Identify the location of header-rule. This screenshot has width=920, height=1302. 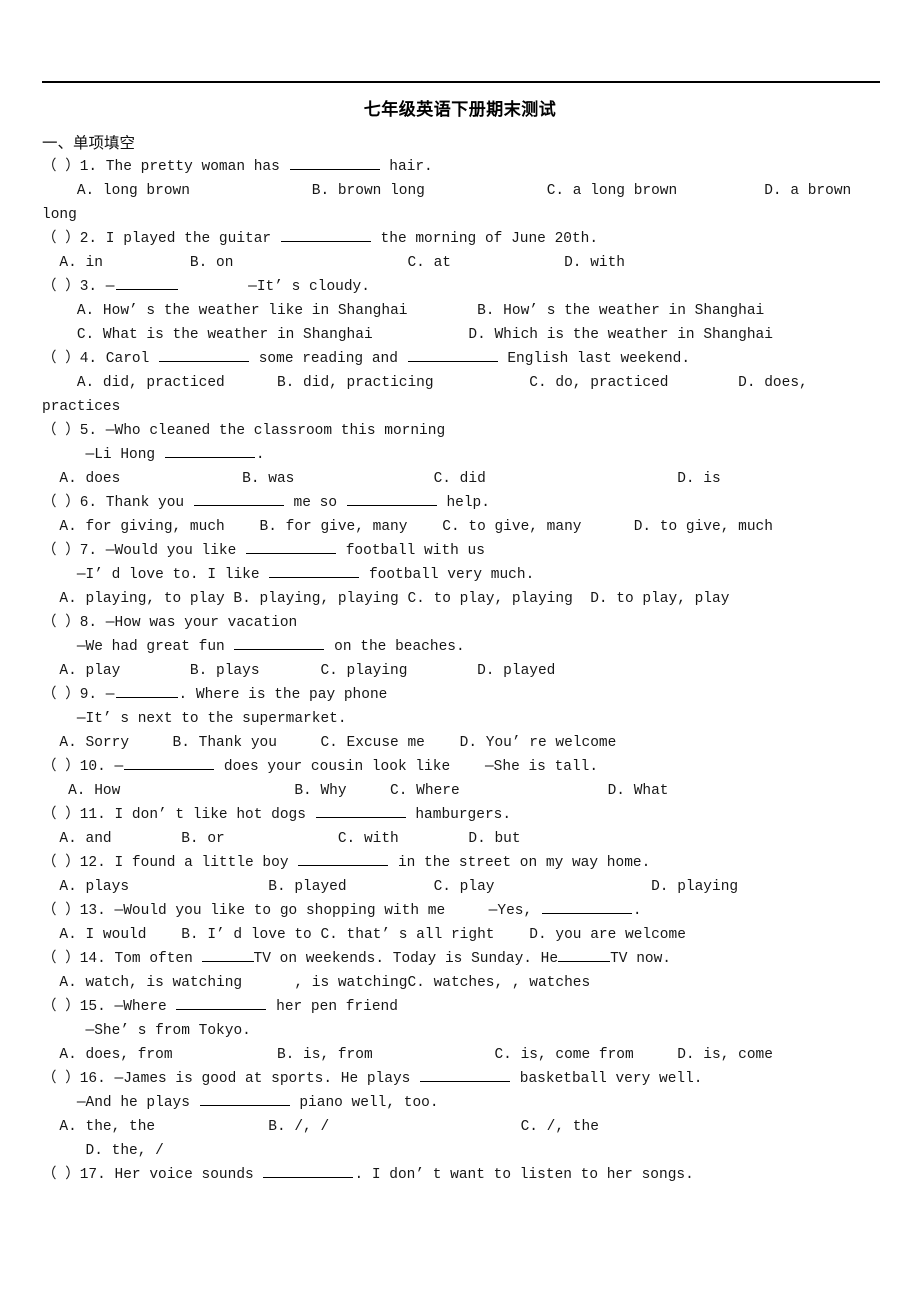
(461, 82).